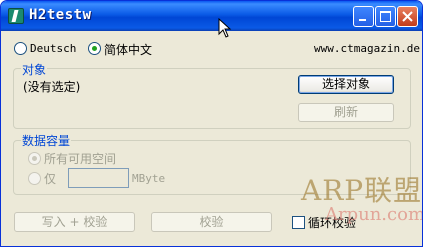 Image resolution: width=423 pixels, height=247 pixels. I want to click on close-icon, so click(407, 16).